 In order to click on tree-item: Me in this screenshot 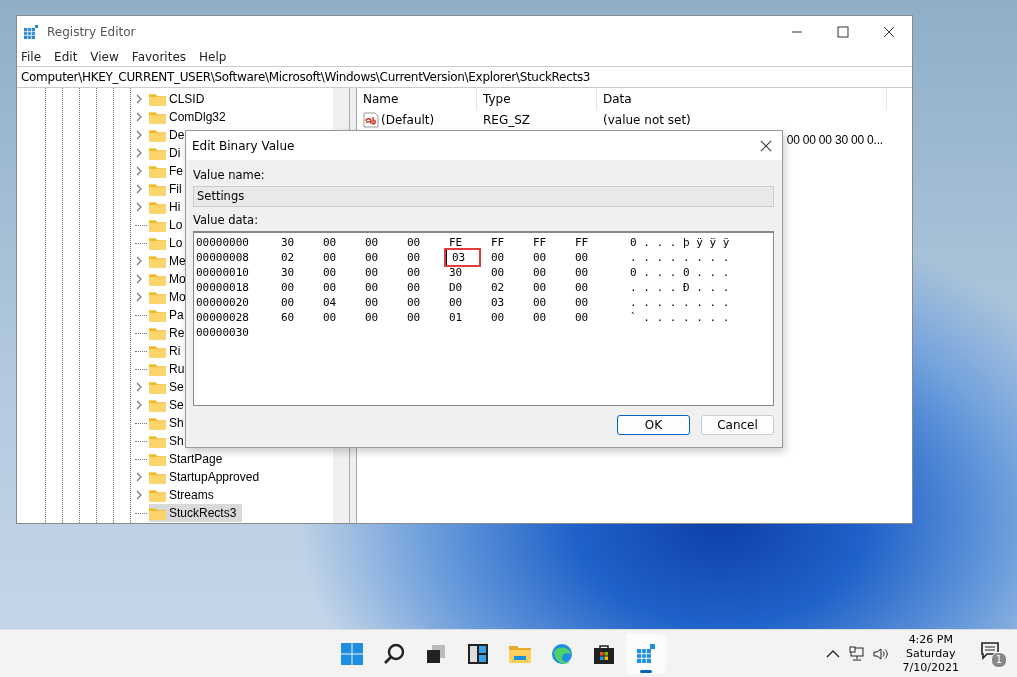, I will do `click(170, 261)`.